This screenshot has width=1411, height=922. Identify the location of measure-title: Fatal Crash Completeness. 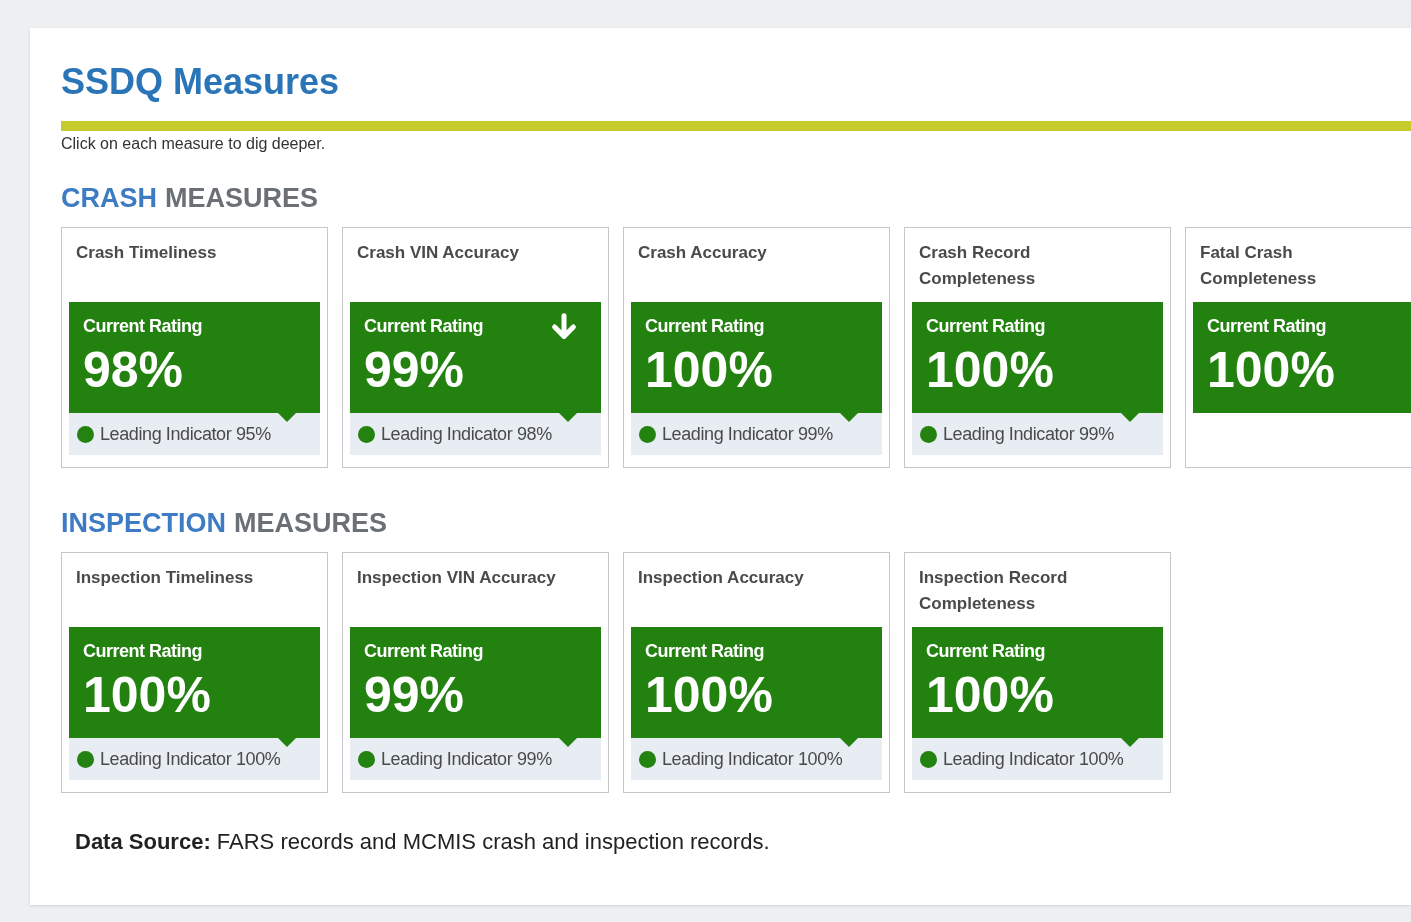
(1259, 266).